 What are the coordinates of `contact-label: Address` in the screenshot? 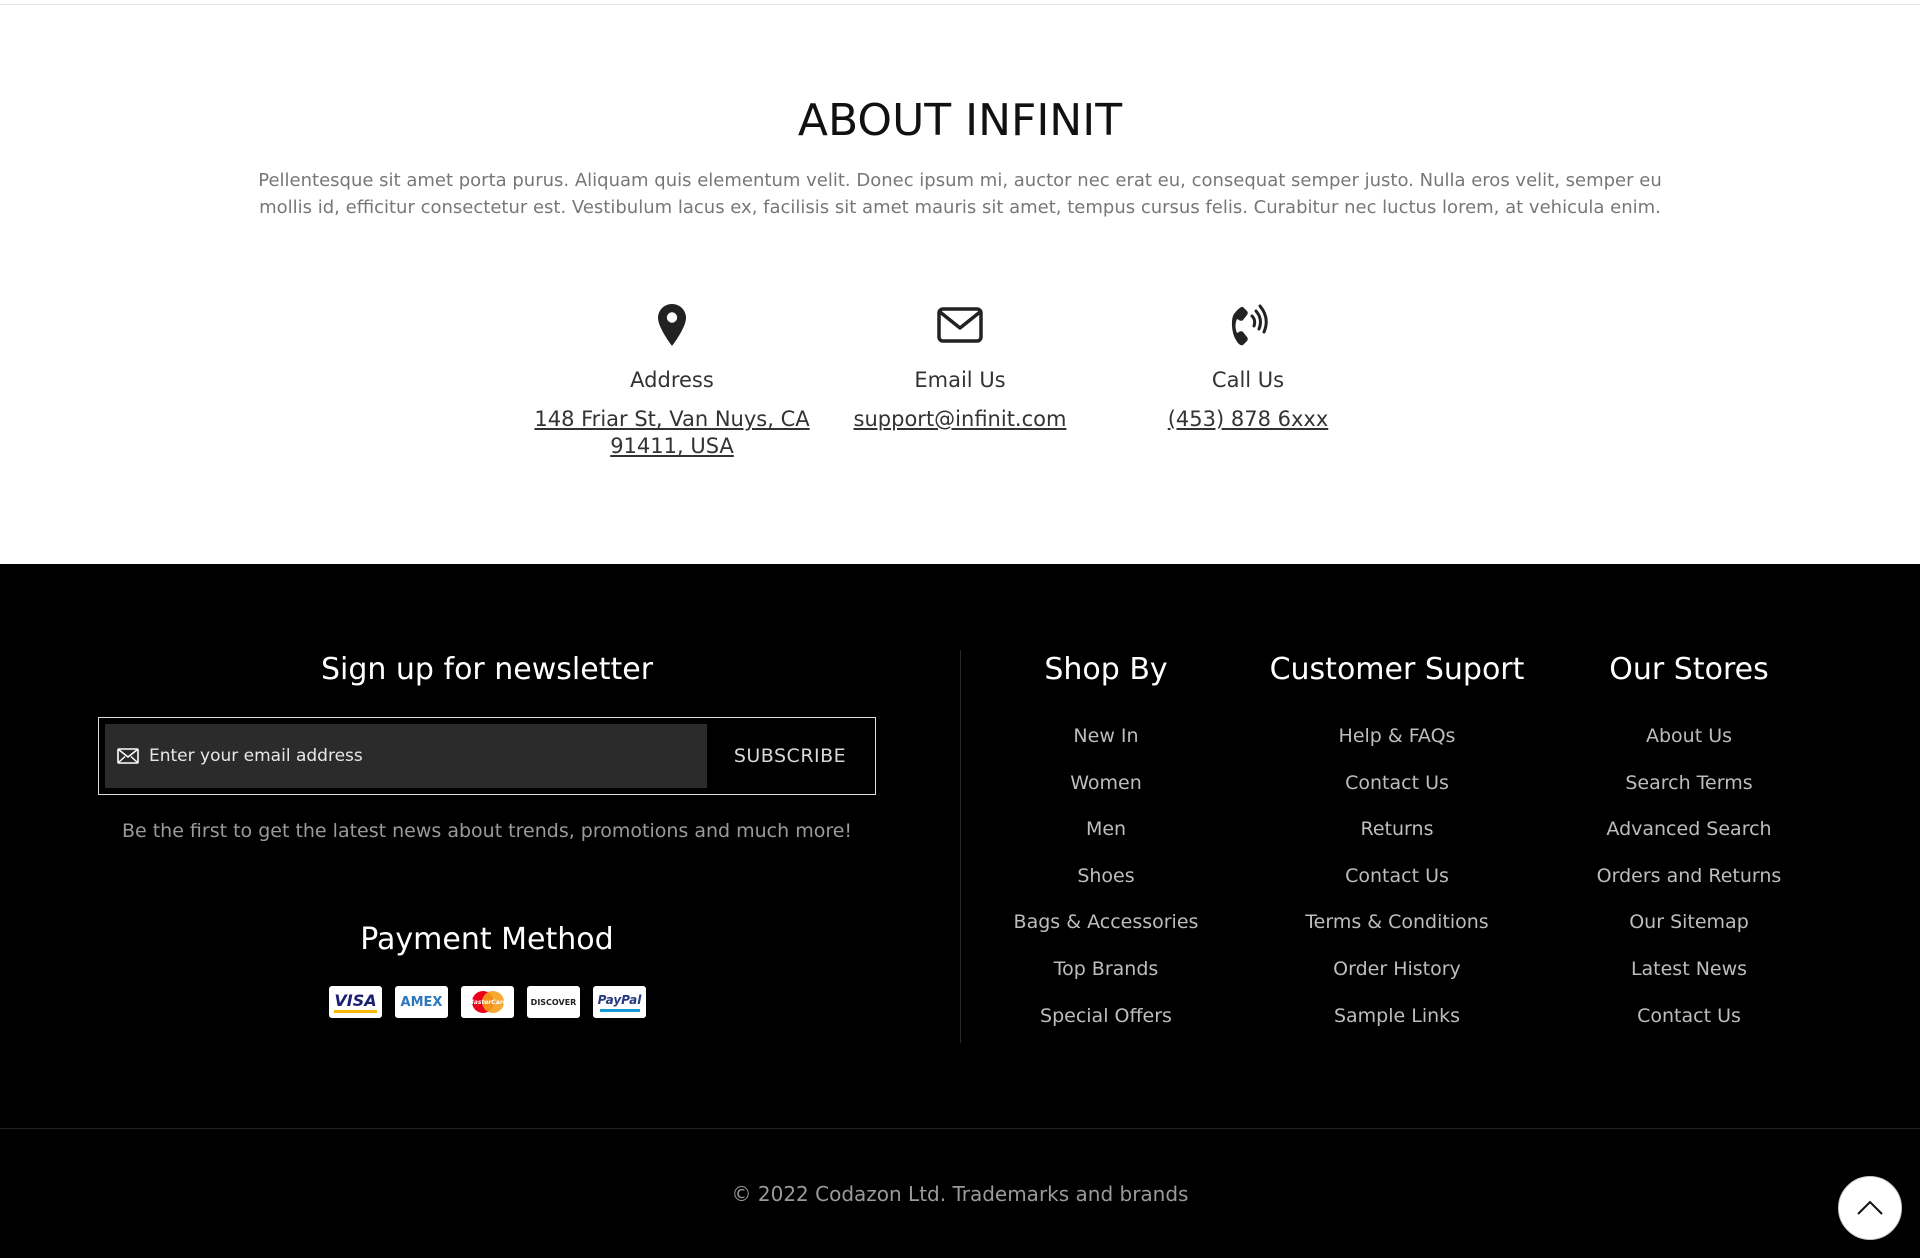 It's located at (672, 380).